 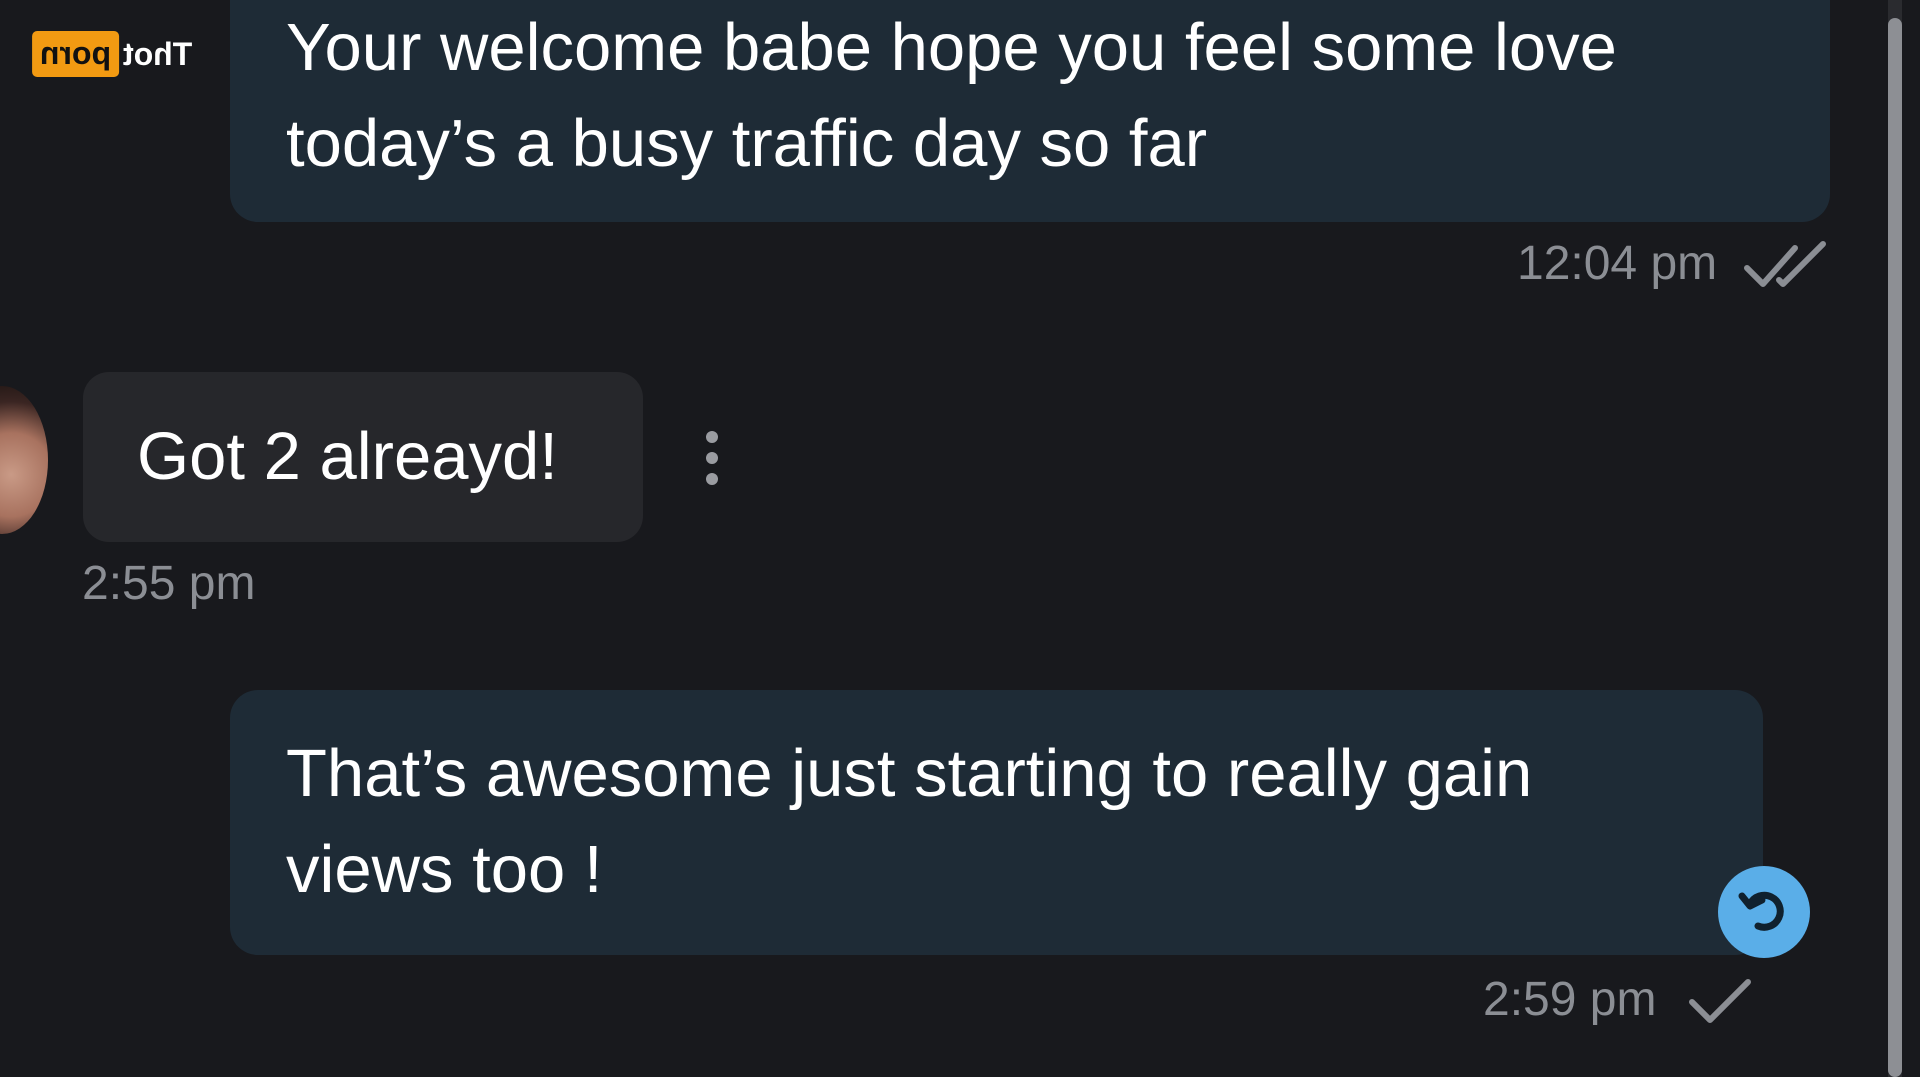 I want to click on watermark-logo: porn Thot, so click(x=112, y=54).